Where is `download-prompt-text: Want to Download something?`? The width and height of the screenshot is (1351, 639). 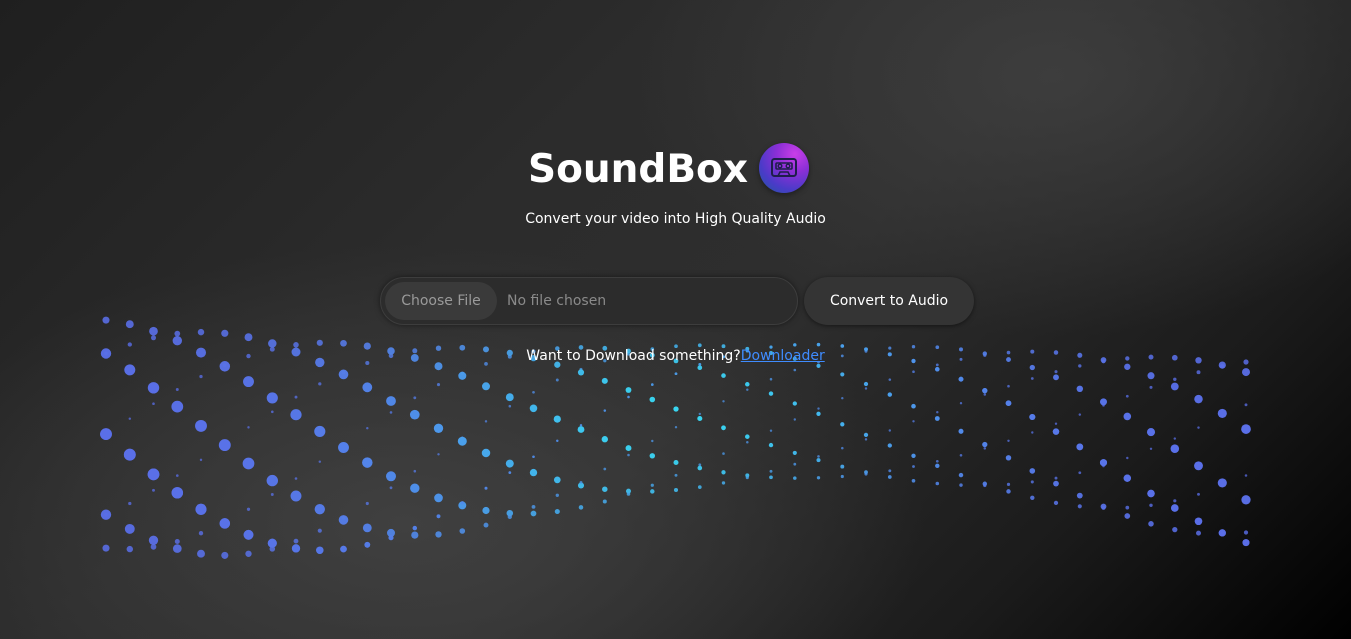
download-prompt-text: Want to Download something? is located at coordinates (633, 356).